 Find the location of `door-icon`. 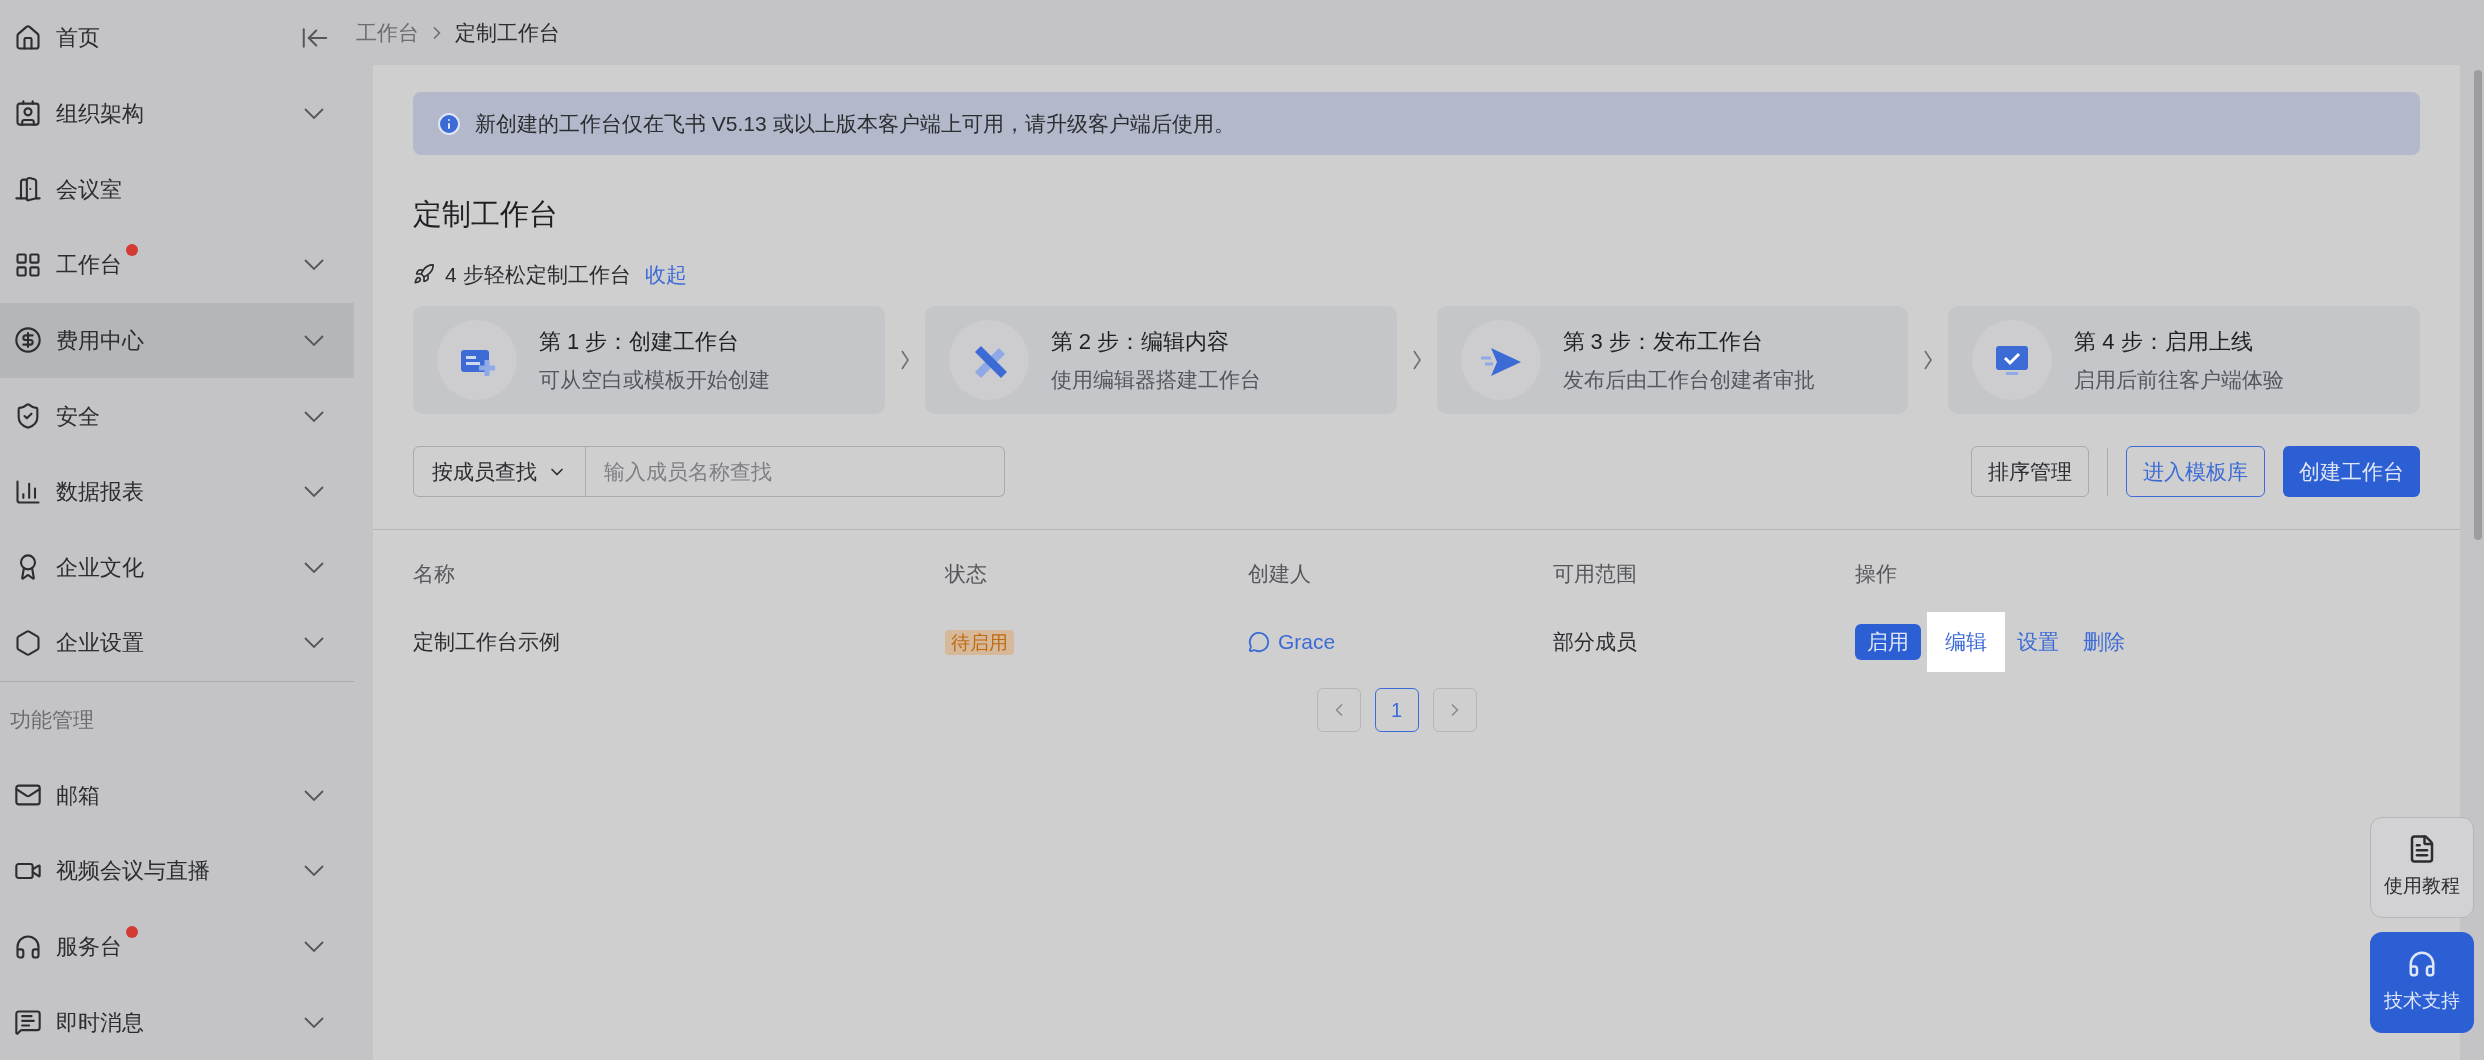

door-icon is located at coordinates (28, 189).